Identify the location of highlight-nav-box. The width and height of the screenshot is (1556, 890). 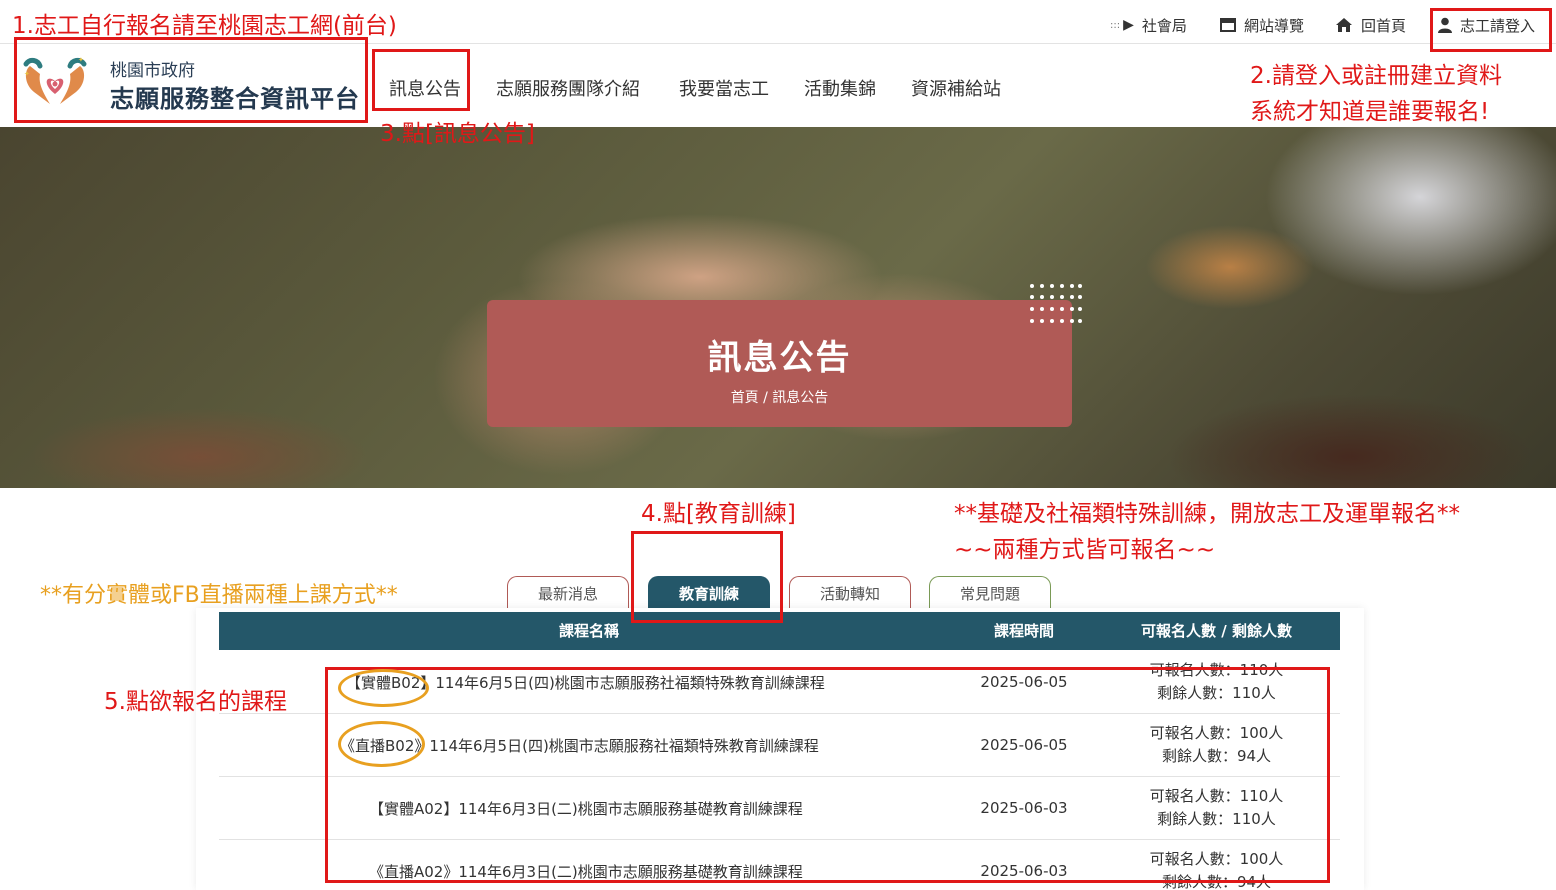
(421, 80).